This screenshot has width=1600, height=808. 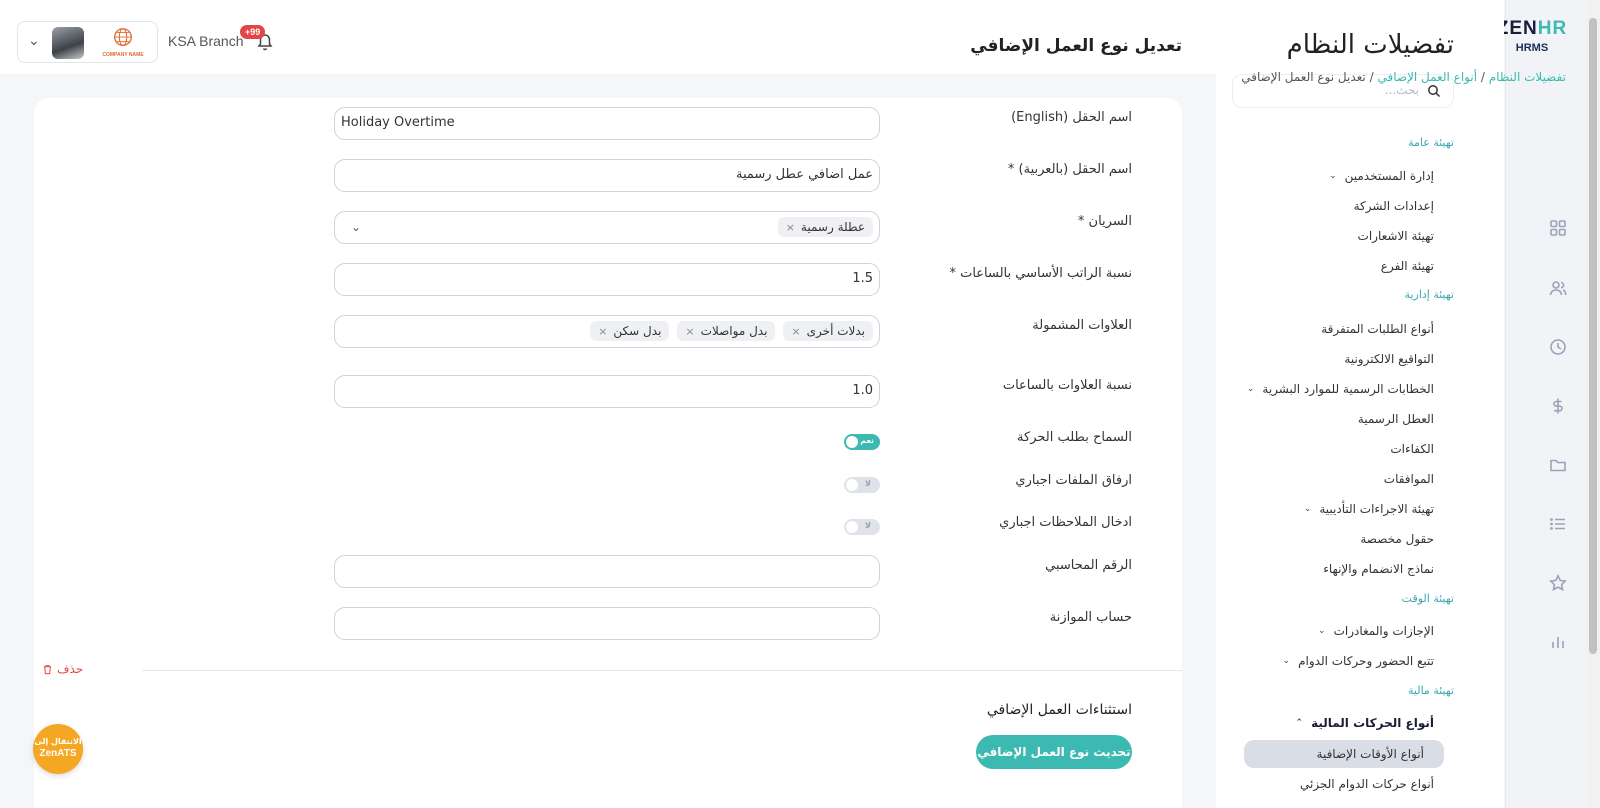 I want to click on label-name-ar: اسم الحقل (بالعربية) *, so click(x=1069, y=169).